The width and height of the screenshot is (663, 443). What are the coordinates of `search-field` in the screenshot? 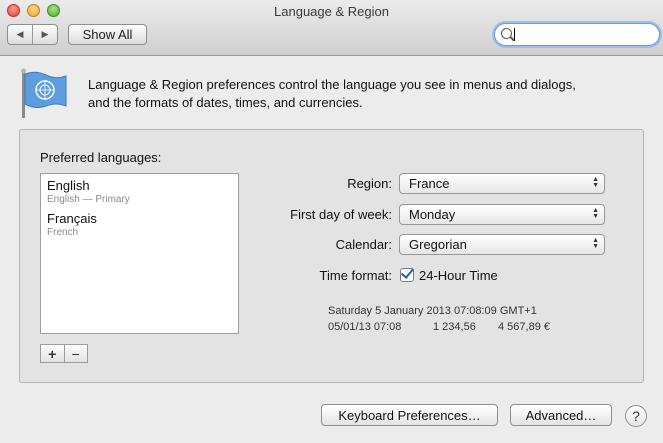 It's located at (577, 34).